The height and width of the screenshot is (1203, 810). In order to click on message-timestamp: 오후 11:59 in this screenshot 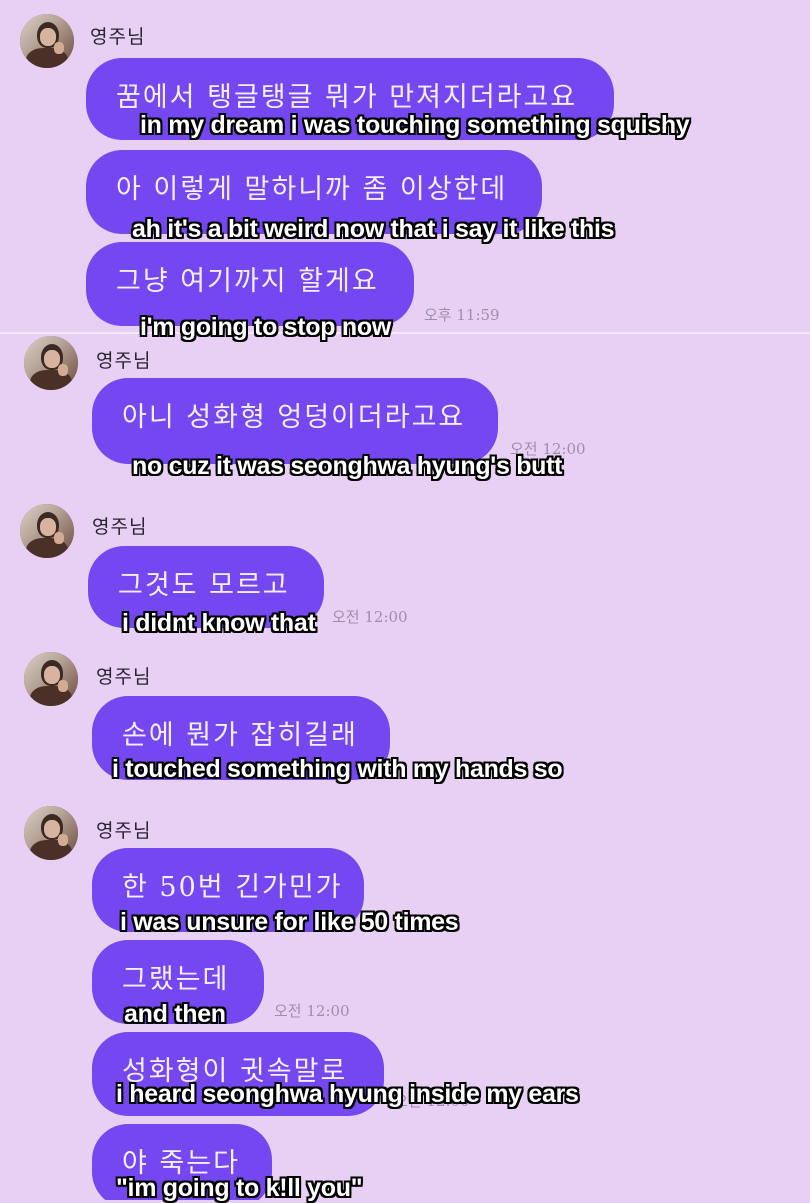, I will do `click(462, 315)`.